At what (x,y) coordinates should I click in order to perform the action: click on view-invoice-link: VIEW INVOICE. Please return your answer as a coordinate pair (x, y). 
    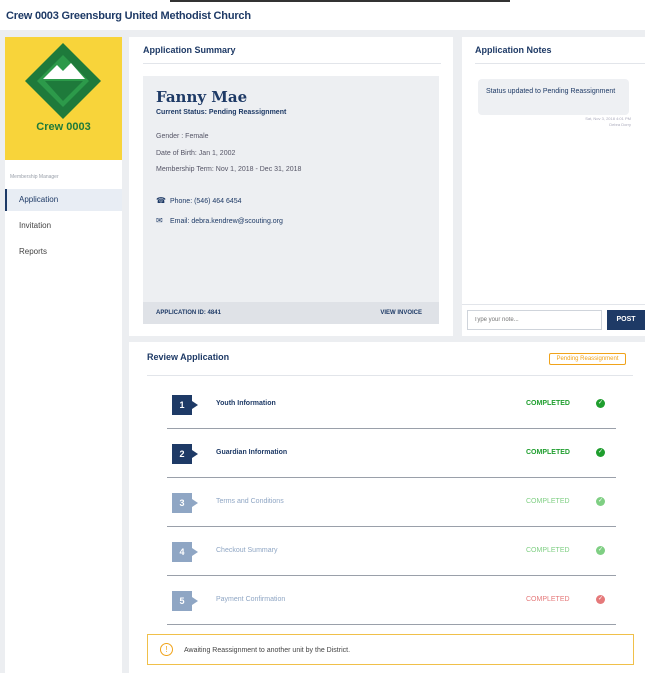
    Looking at the image, I should click on (401, 313).